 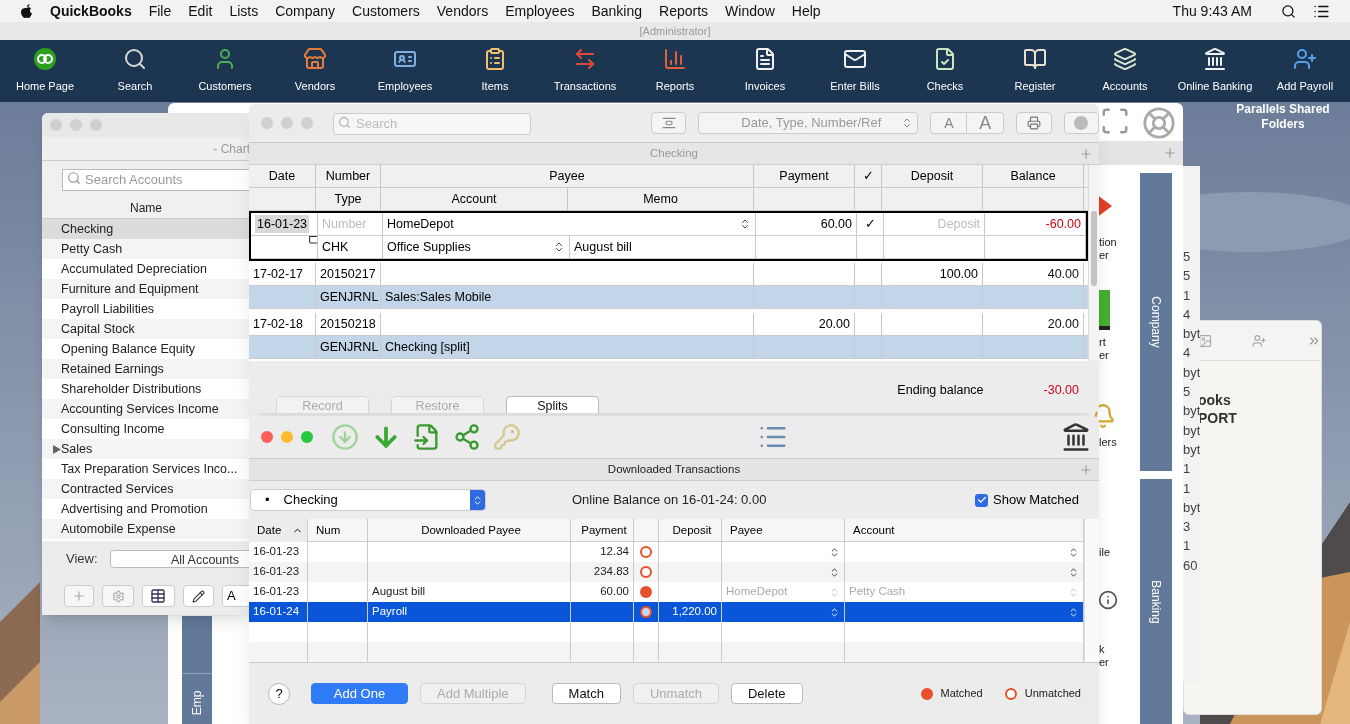 What do you see at coordinates (368, 500) in the screenshot?
I see `account-select: • Checking` at bounding box center [368, 500].